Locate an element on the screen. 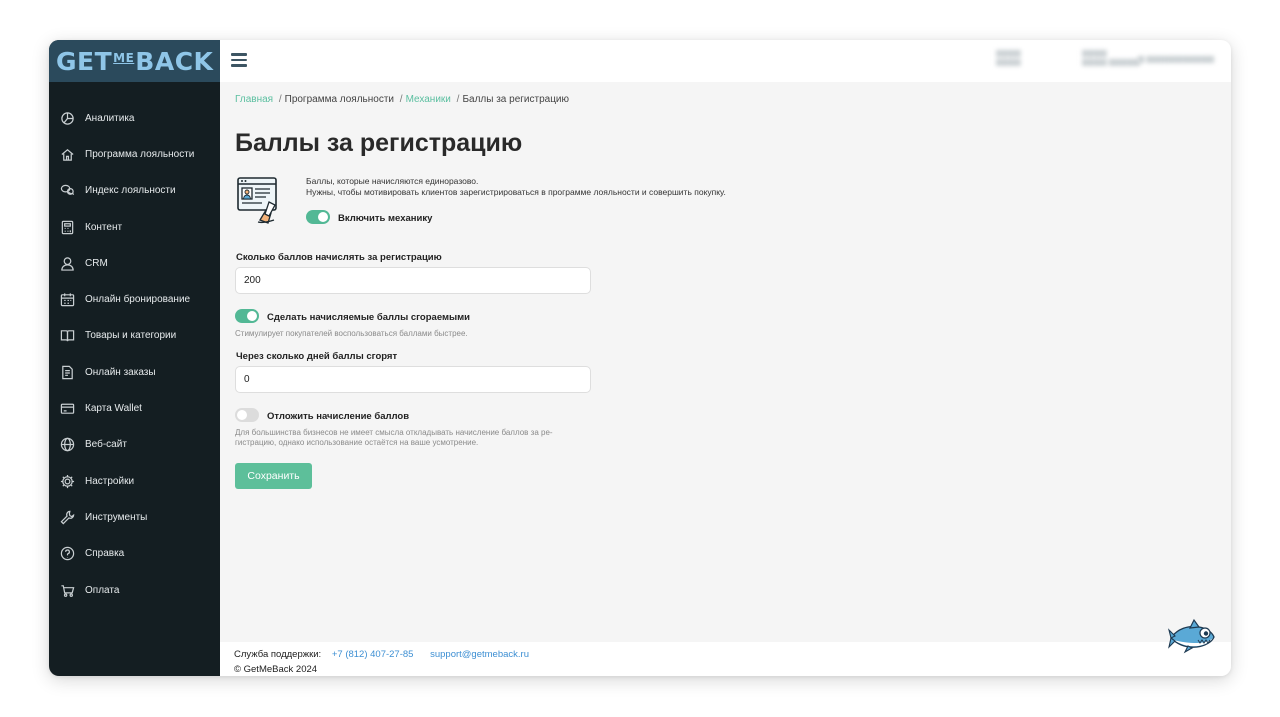 This screenshot has width=1280, height=717. sidebar-item-analytics: Аналитика is located at coordinates (134, 118).